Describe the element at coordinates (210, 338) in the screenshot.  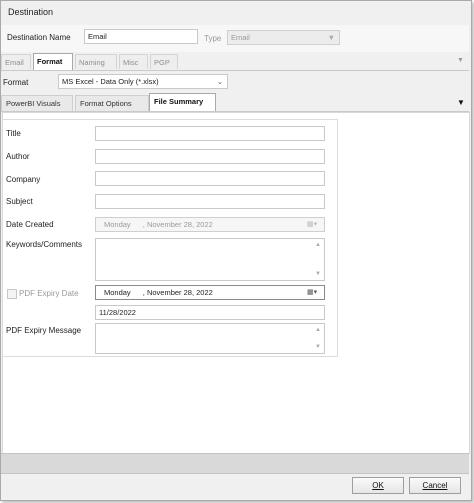
I see `pdf-expiry-message-textarea: ▲ ▼` at that location.